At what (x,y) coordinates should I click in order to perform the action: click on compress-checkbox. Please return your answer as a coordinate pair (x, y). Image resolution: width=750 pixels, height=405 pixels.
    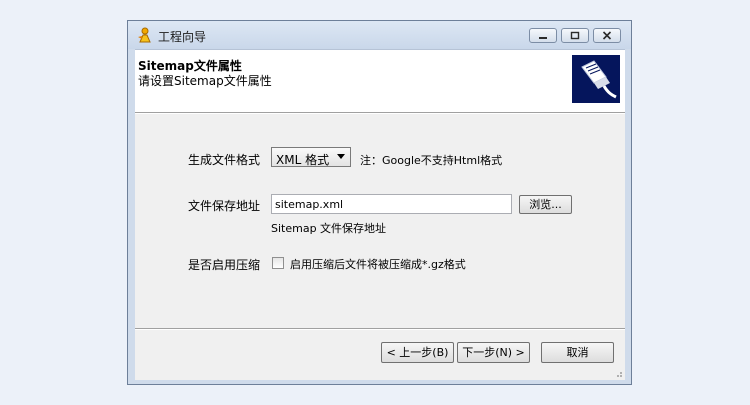
    Looking at the image, I should click on (278, 263).